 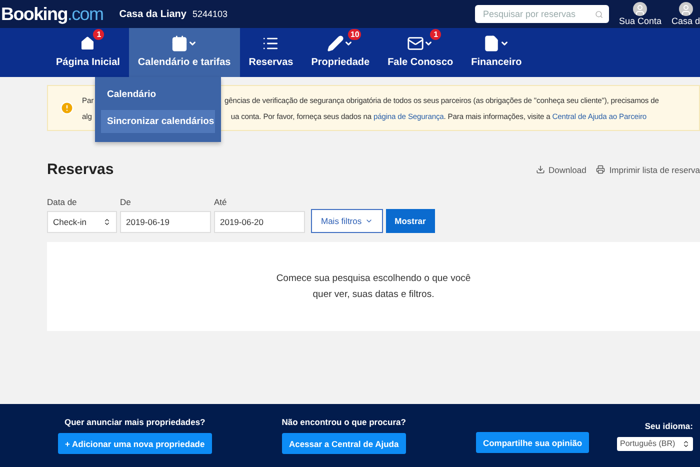 What do you see at coordinates (158, 94) in the screenshot?
I see `menu-item: Calendário` at bounding box center [158, 94].